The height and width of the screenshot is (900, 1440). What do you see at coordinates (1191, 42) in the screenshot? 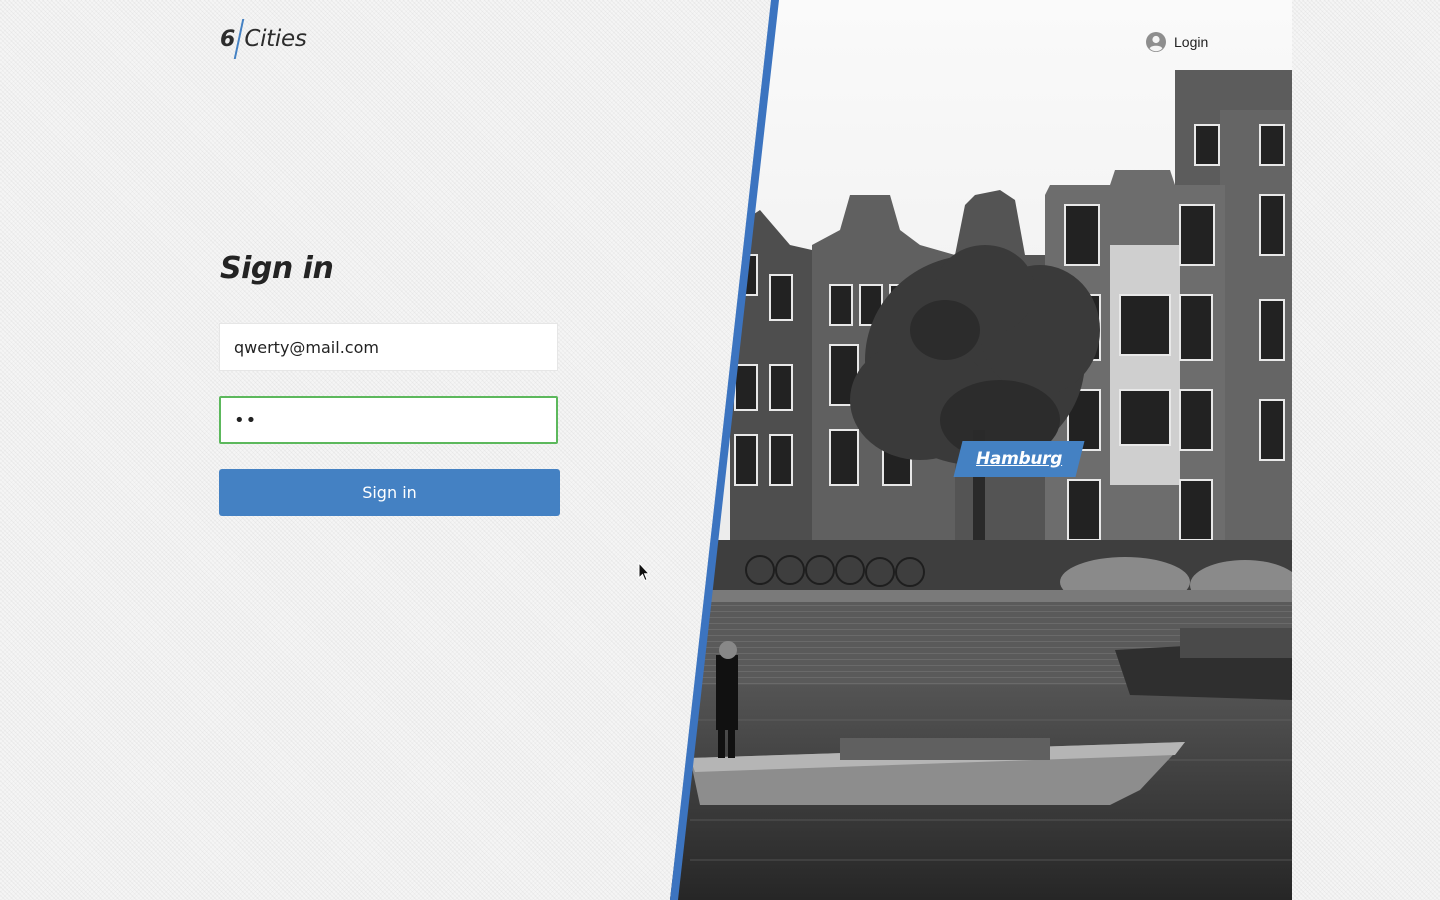
I see `login-label: Login` at bounding box center [1191, 42].